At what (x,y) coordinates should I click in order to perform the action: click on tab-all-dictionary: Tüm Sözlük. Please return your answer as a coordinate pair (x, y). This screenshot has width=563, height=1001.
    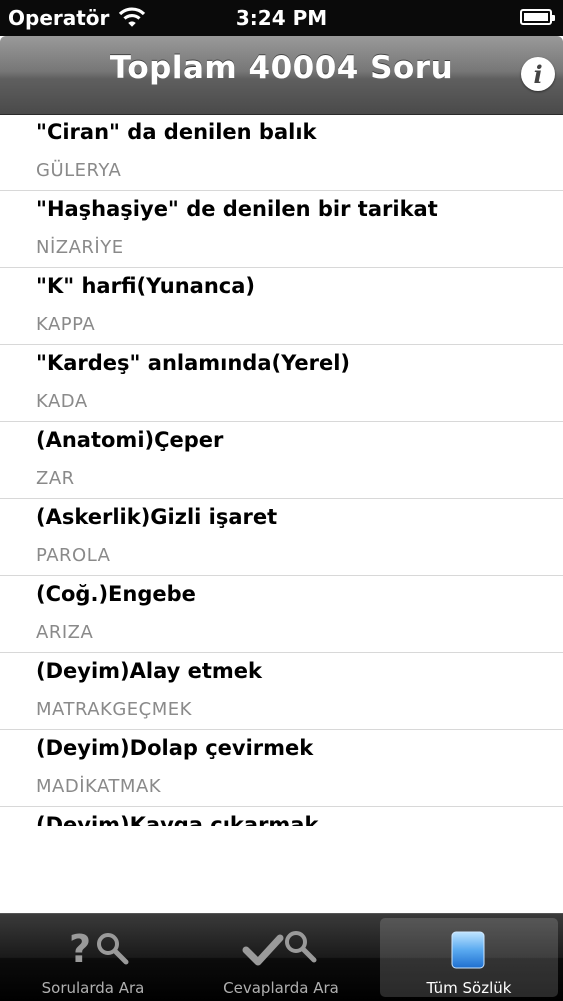
    Looking at the image, I should click on (469, 957).